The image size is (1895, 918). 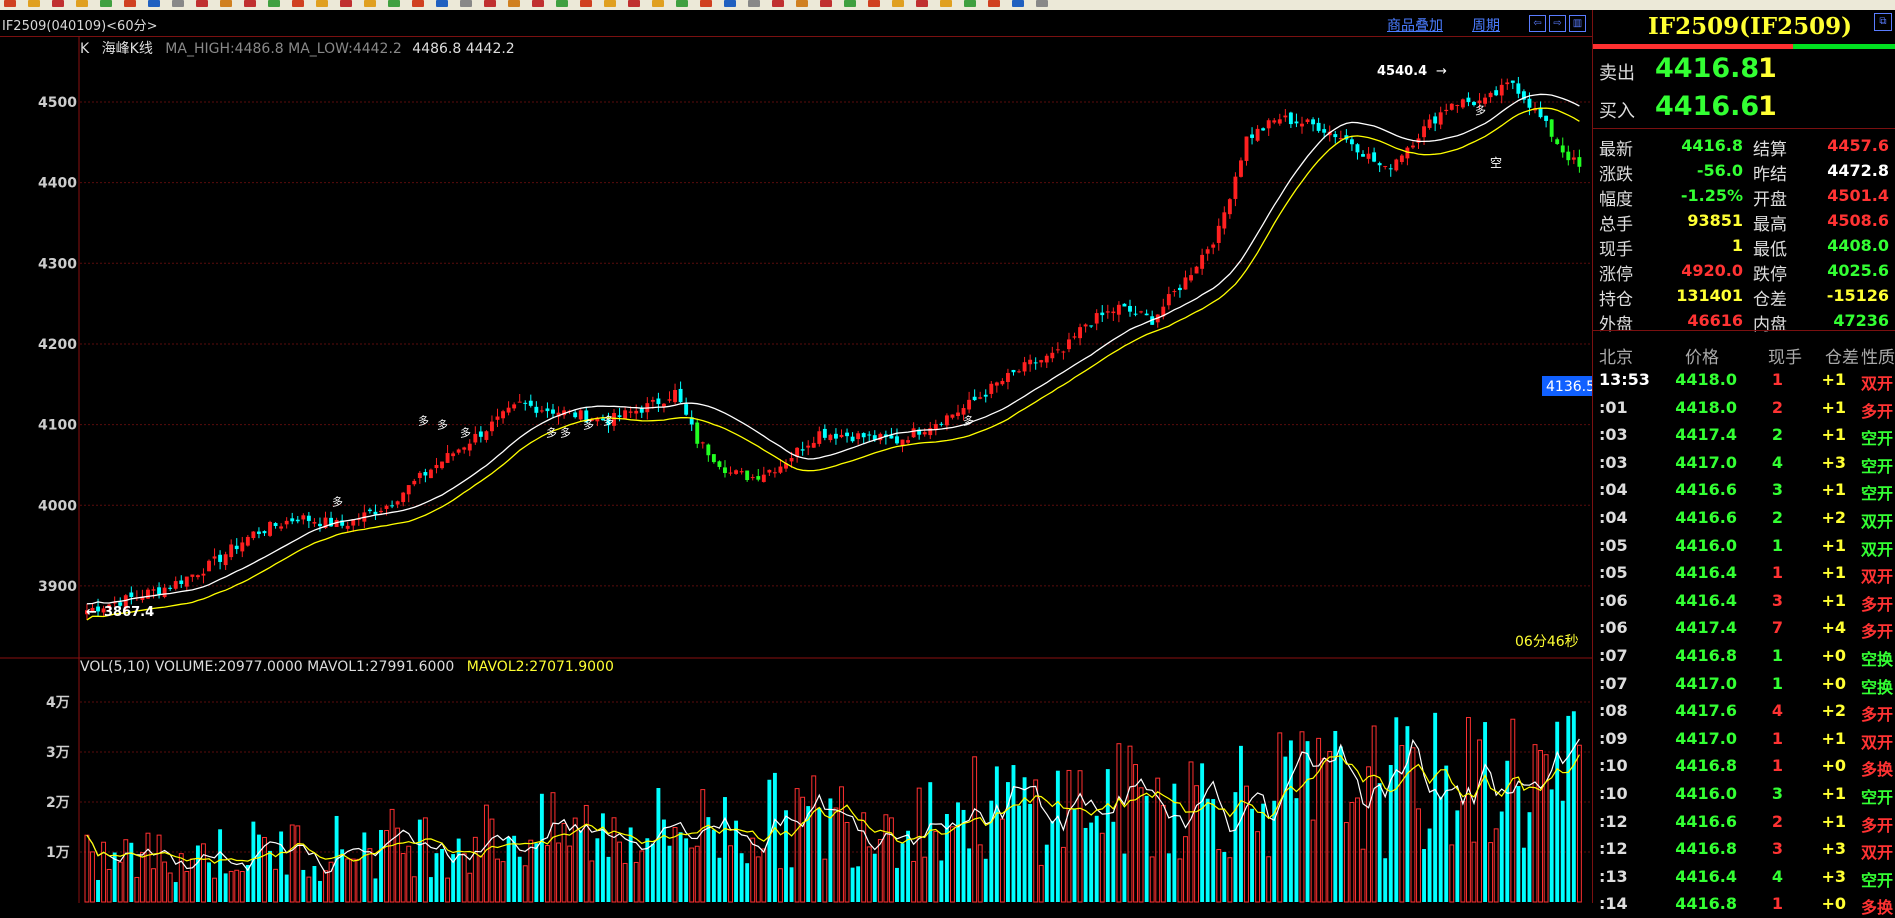 What do you see at coordinates (91, 612) in the screenshot?
I see `low-arrow: ←` at bounding box center [91, 612].